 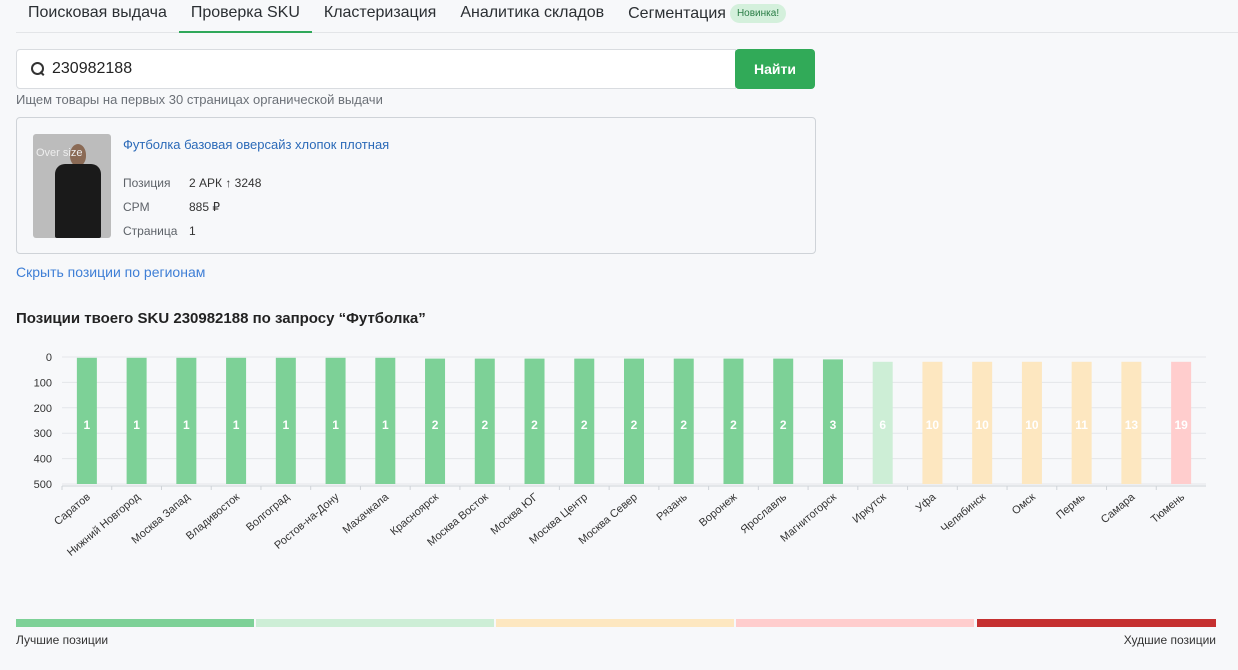 What do you see at coordinates (62, 640) in the screenshot?
I see `legend-best-label: Лучшие позиции` at bounding box center [62, 640].